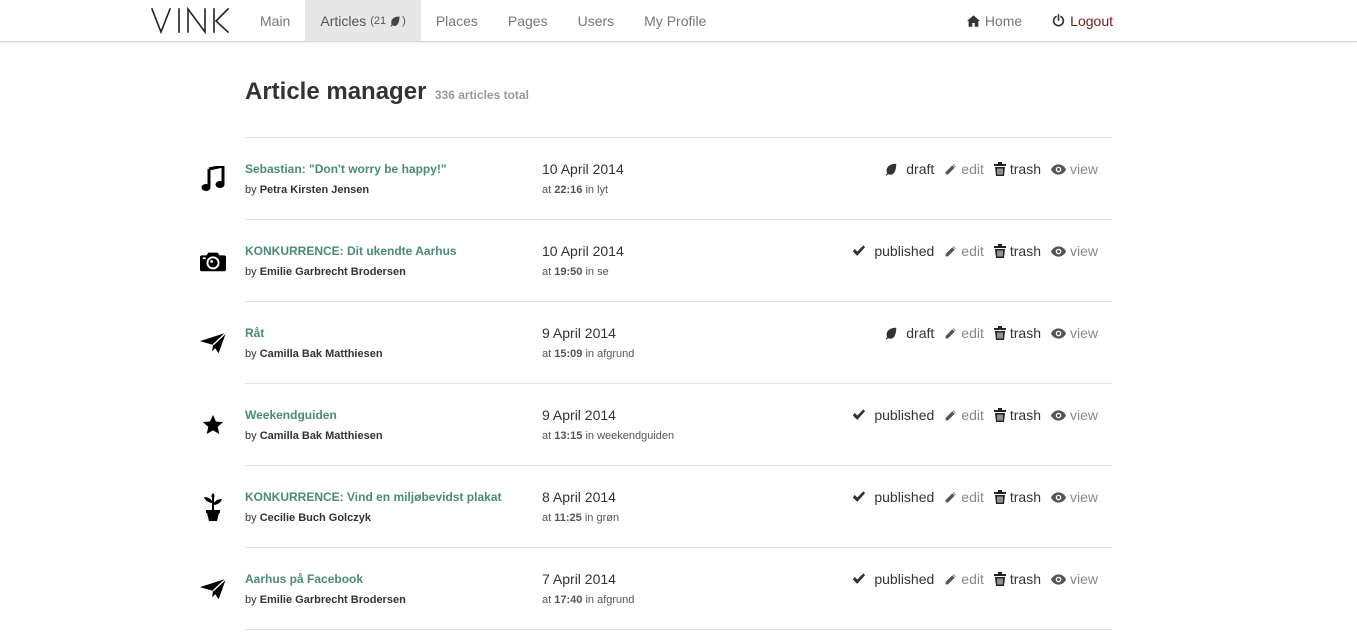 This screenshot has height=634, width=1357. What do you see at coordinates (675, 20) in the screenshot?
I see `nav-item-my-profile: My Profile` at bounding box center [675, 20].